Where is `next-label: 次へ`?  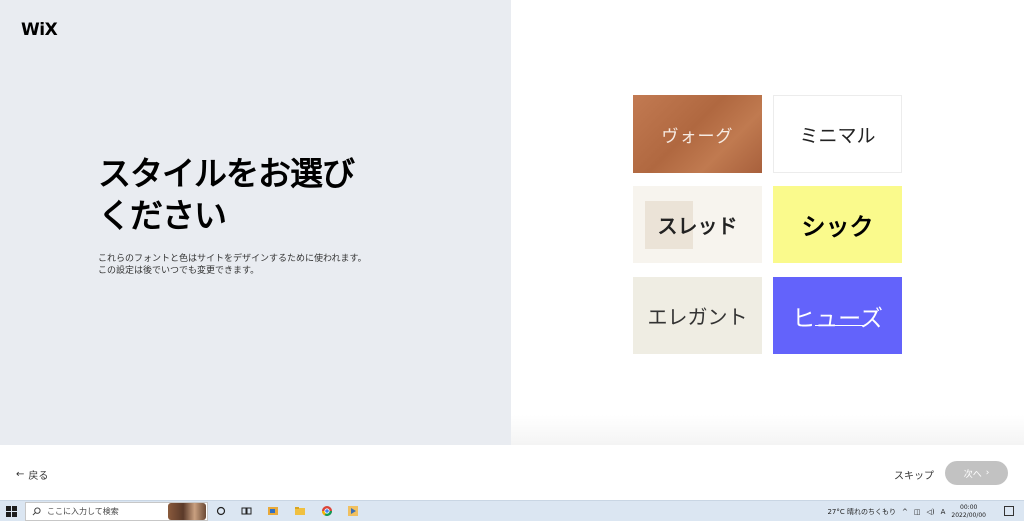
next-label: 次へ is located at coordinates (972, 474).